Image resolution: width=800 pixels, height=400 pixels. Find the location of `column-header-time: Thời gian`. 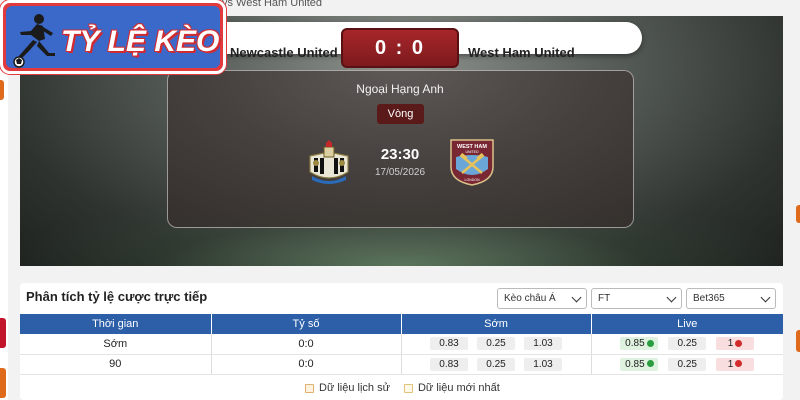

column-header-time: Thời gian is located at coordinates (116, 324).